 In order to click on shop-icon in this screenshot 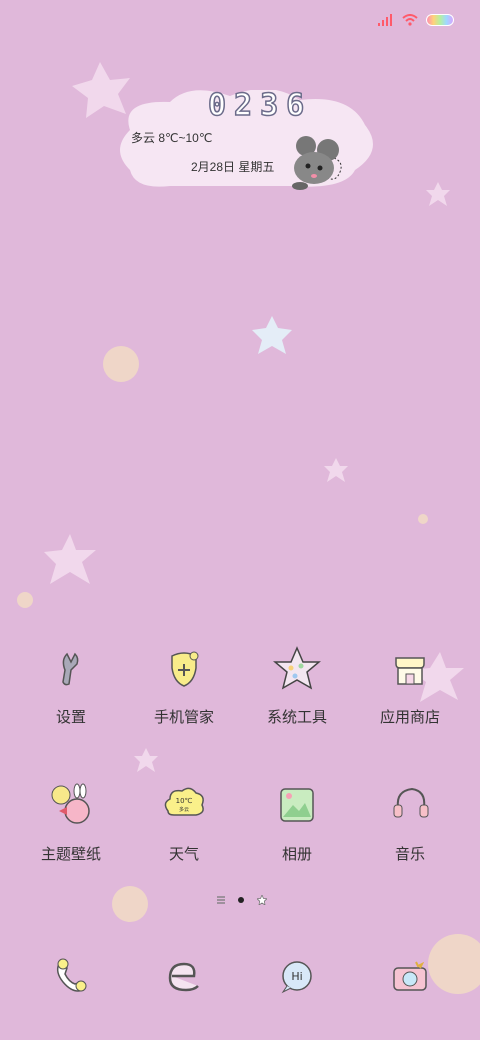, I will do `click(410, 671)`.